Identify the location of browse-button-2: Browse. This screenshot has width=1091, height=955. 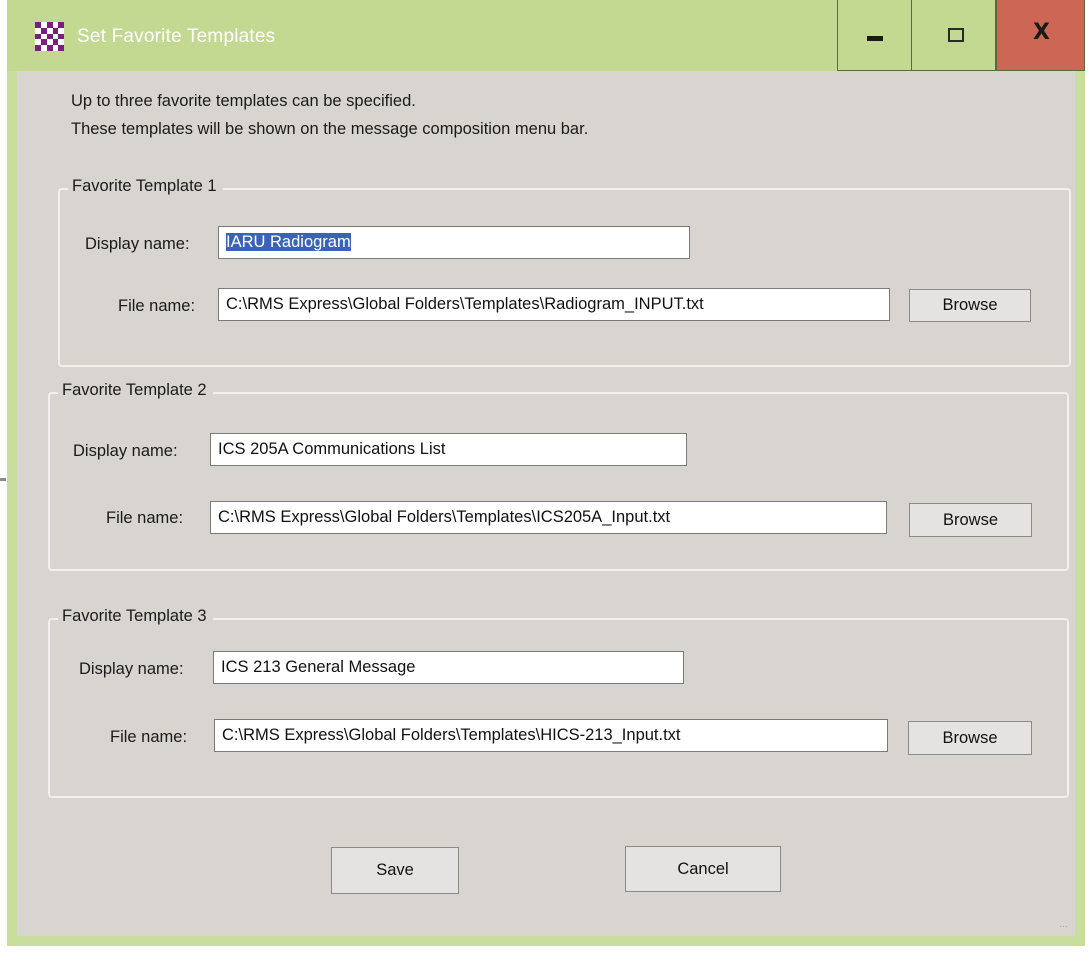
(970, 520).